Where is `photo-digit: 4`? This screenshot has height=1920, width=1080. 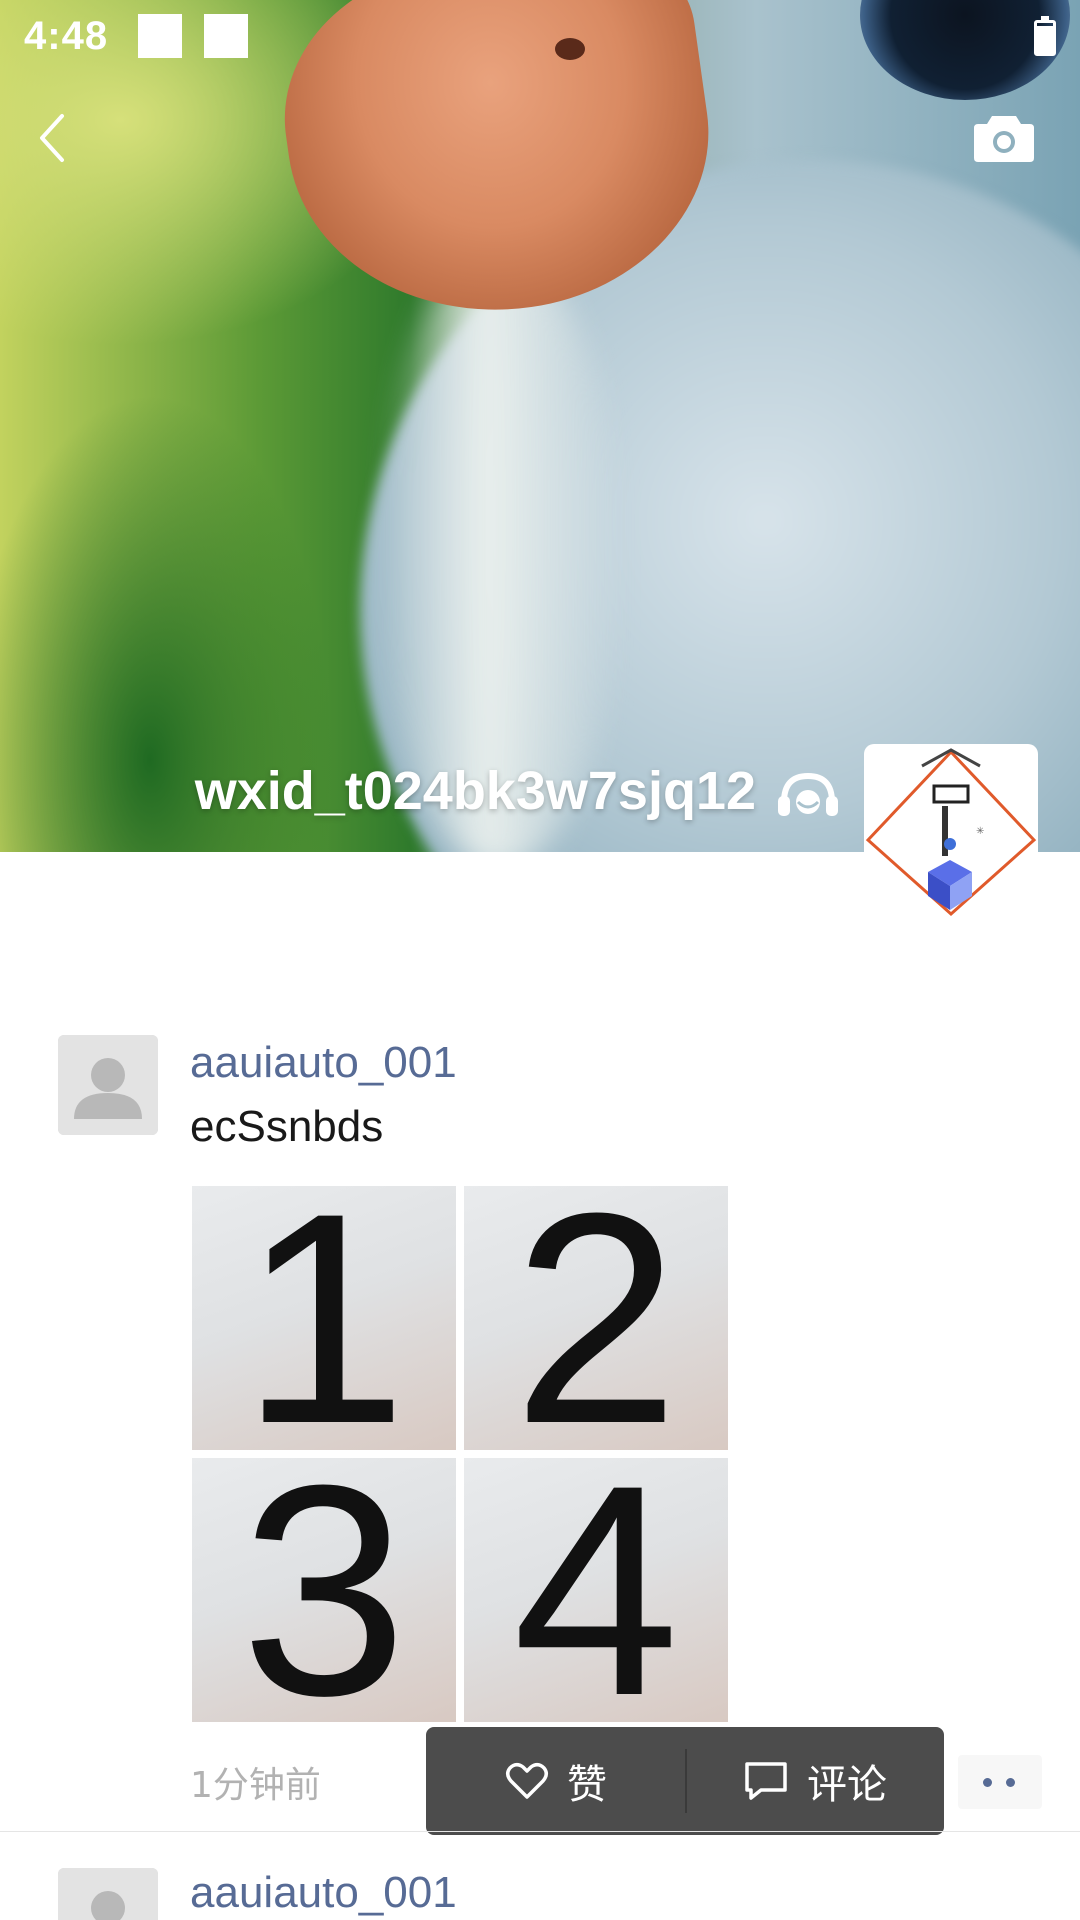 photo-digit: 4 is located at coordinates (596, 1590).